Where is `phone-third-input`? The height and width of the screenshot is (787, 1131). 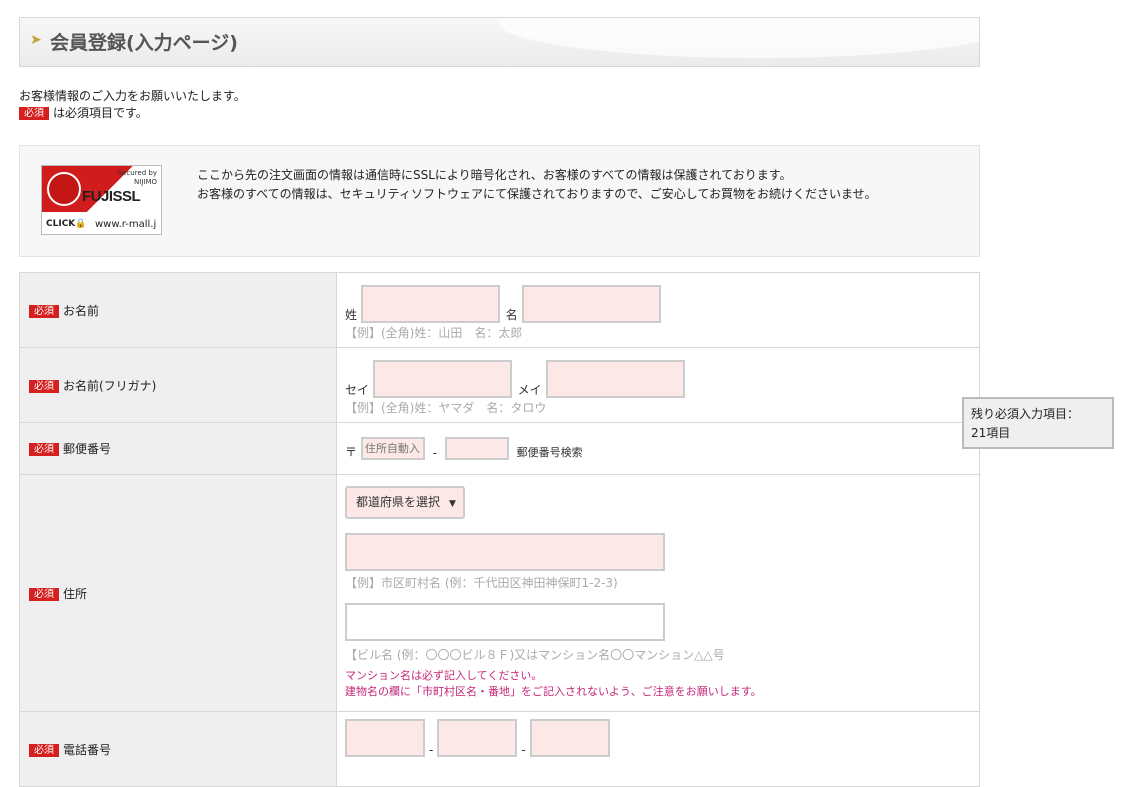
phone-third-input is located at coordinates (569, 738).